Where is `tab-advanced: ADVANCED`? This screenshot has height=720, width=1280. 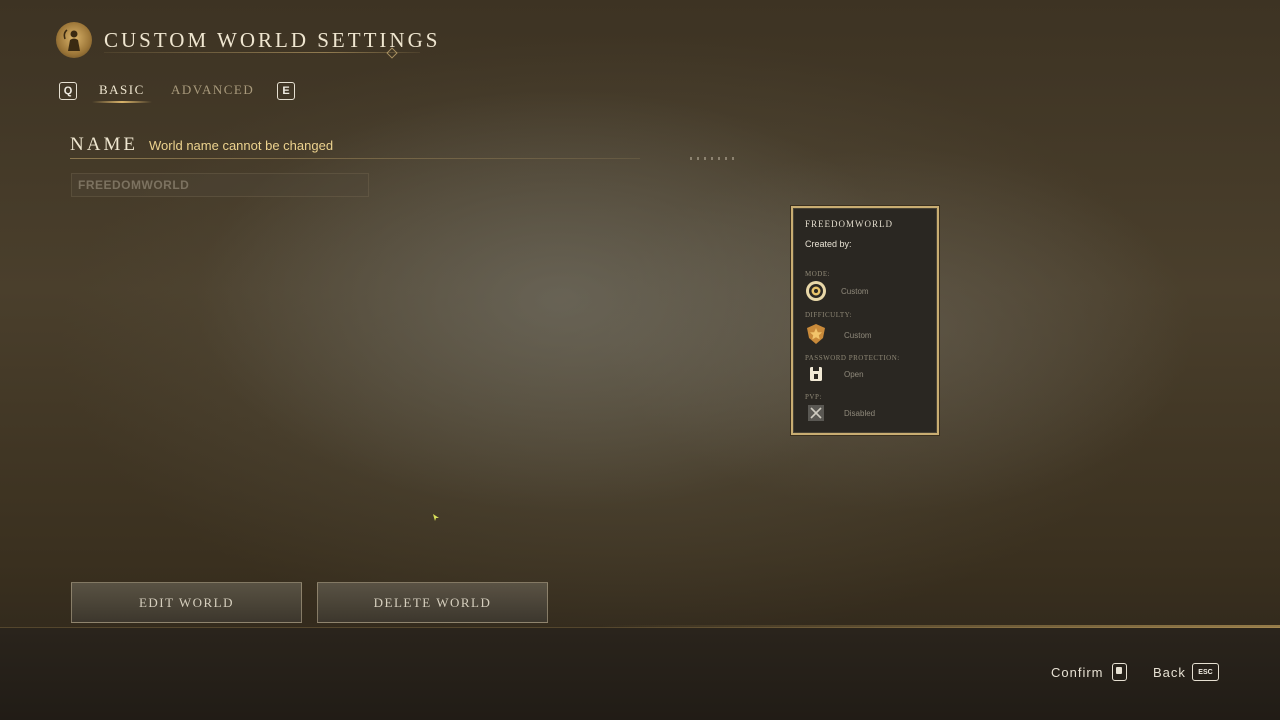 tab-advanced: ADVANCED is located at coordinates (212, 90).